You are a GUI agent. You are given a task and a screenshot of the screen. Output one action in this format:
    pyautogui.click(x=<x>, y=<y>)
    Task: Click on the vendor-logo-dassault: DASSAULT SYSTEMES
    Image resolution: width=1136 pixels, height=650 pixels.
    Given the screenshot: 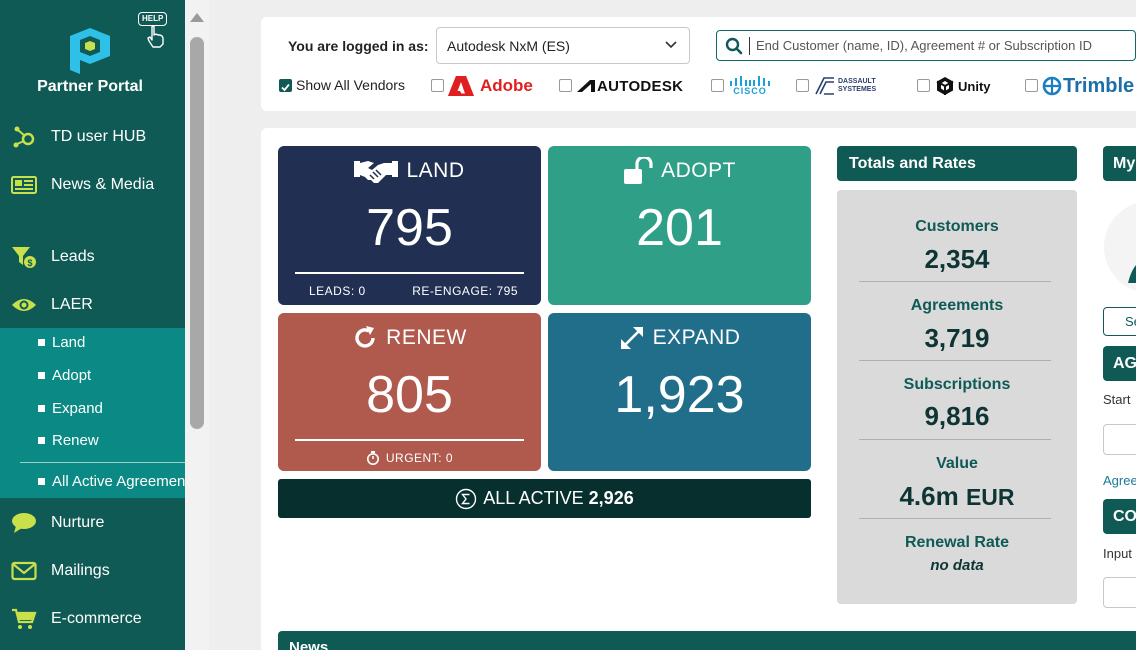 What is the action you would take?
    pyautogui.click(x=852, y=86)
    